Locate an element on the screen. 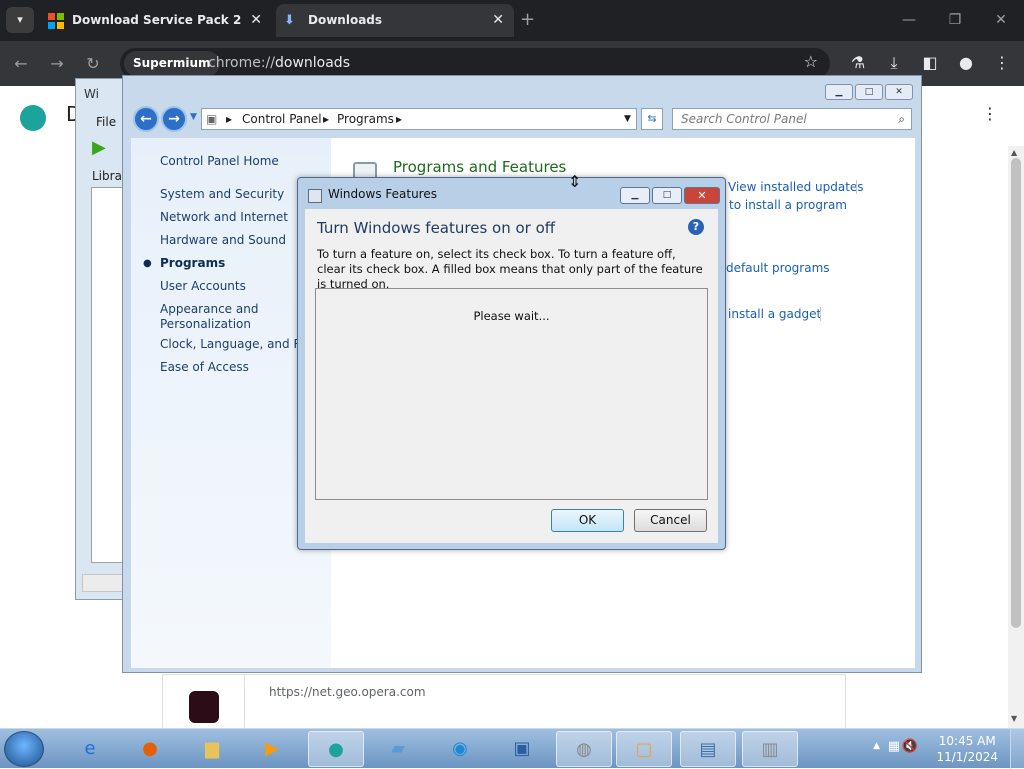 The image size is (1024, 769). download-icon: ⤓ is located at coordinates (894, 63).